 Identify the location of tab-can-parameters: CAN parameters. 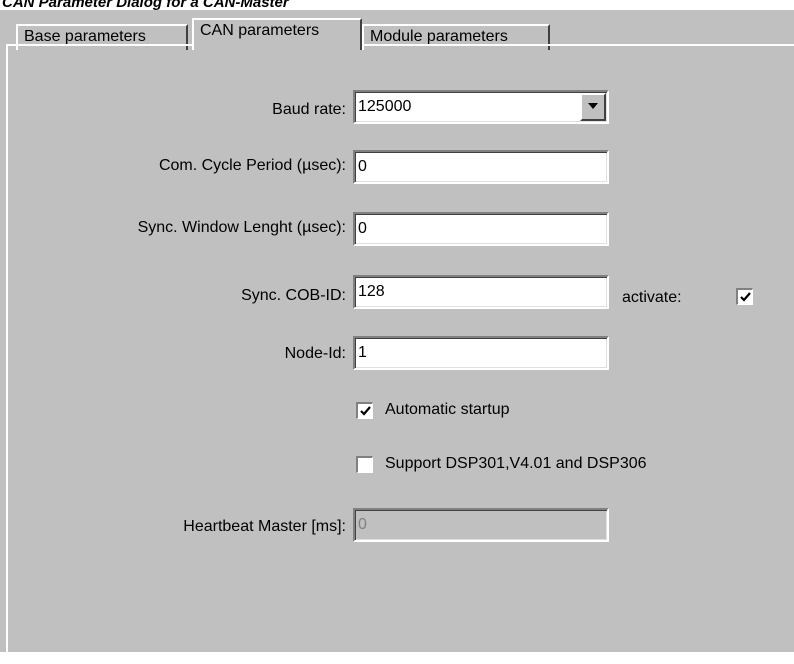
(277, 34).